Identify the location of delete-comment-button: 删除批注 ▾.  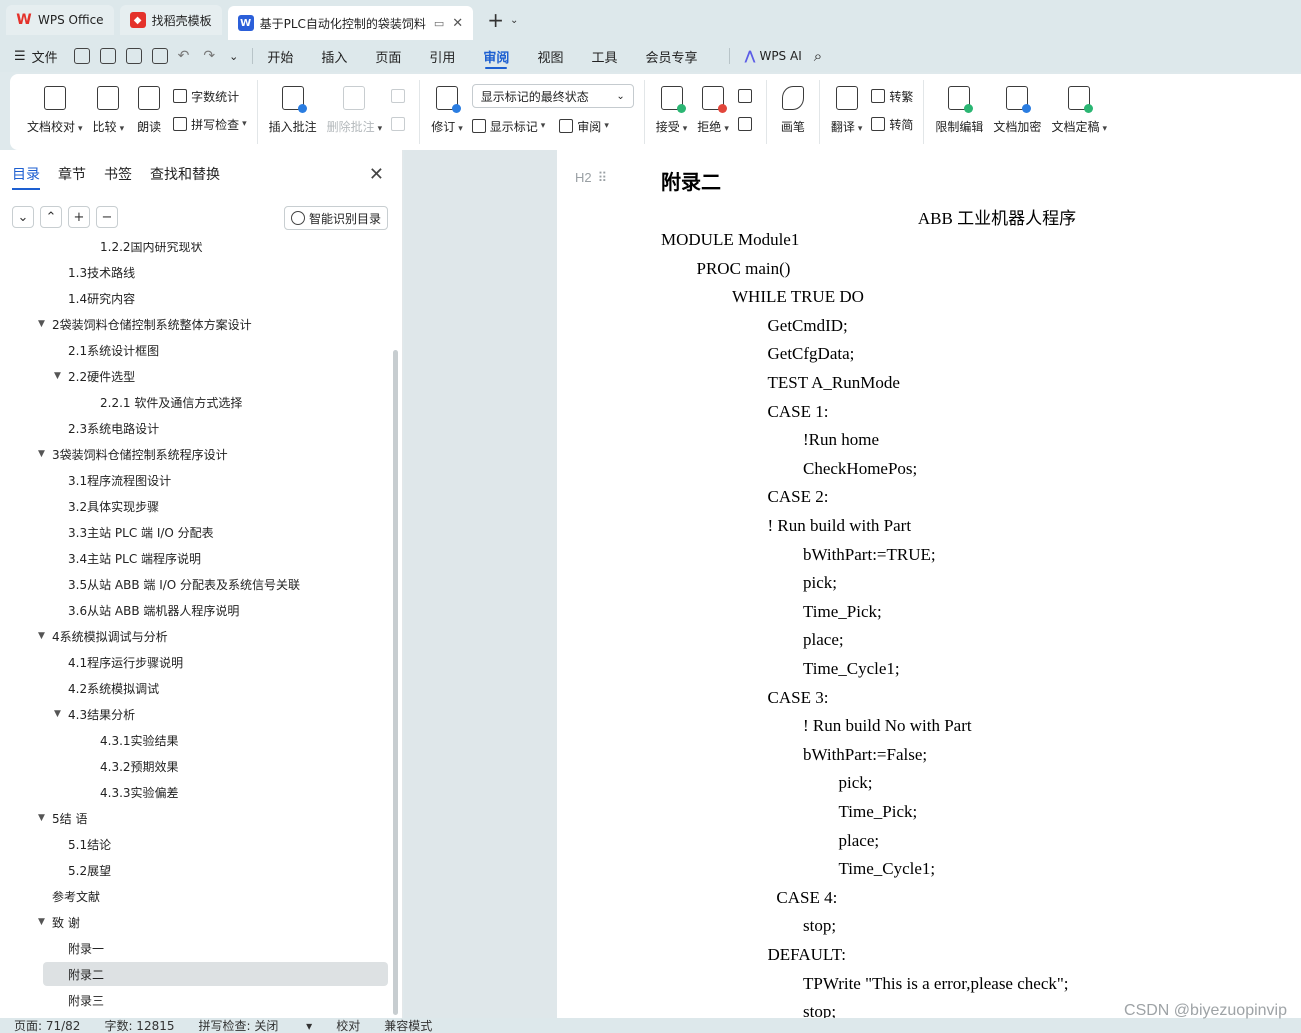
(355, 108).